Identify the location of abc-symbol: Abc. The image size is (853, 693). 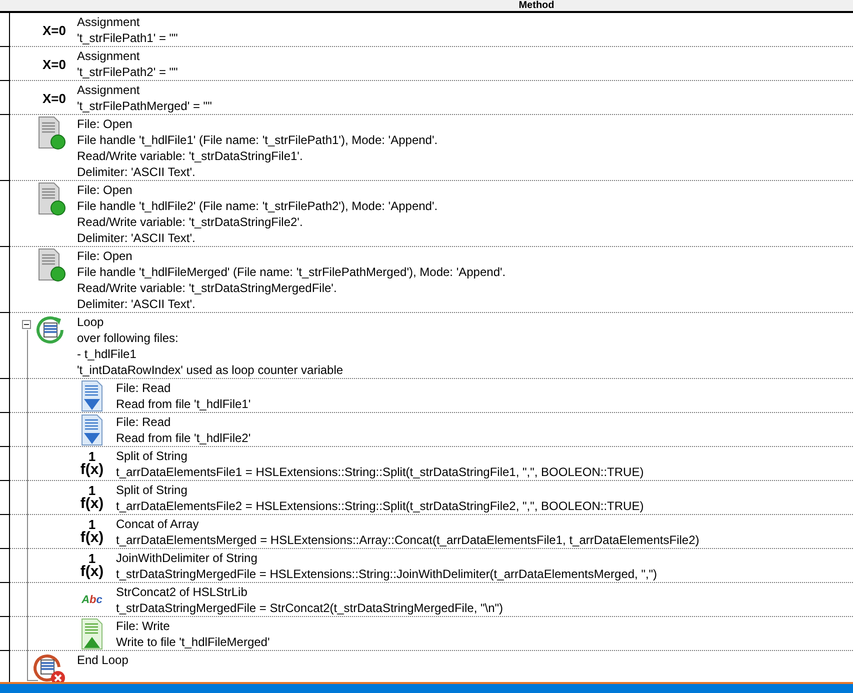
(92, 600).